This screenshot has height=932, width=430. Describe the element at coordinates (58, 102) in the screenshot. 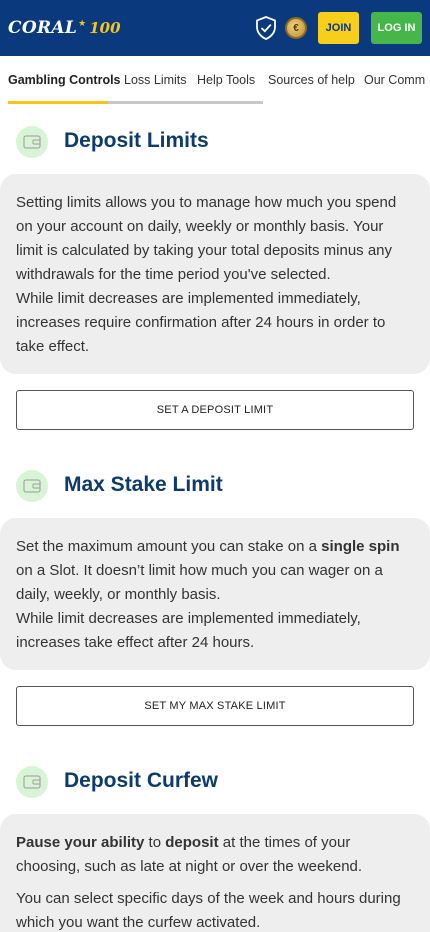

I see `active-tab-indicator` at that location.